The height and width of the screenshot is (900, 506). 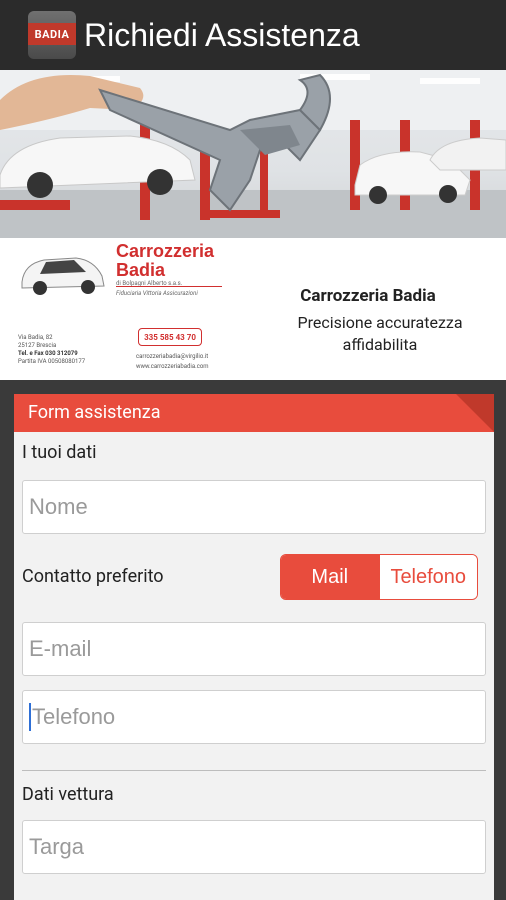 What do you see at coordinates (475, 413) in the screenshot?
I see `header-corner-decoration` at bounding box center [475, 413].